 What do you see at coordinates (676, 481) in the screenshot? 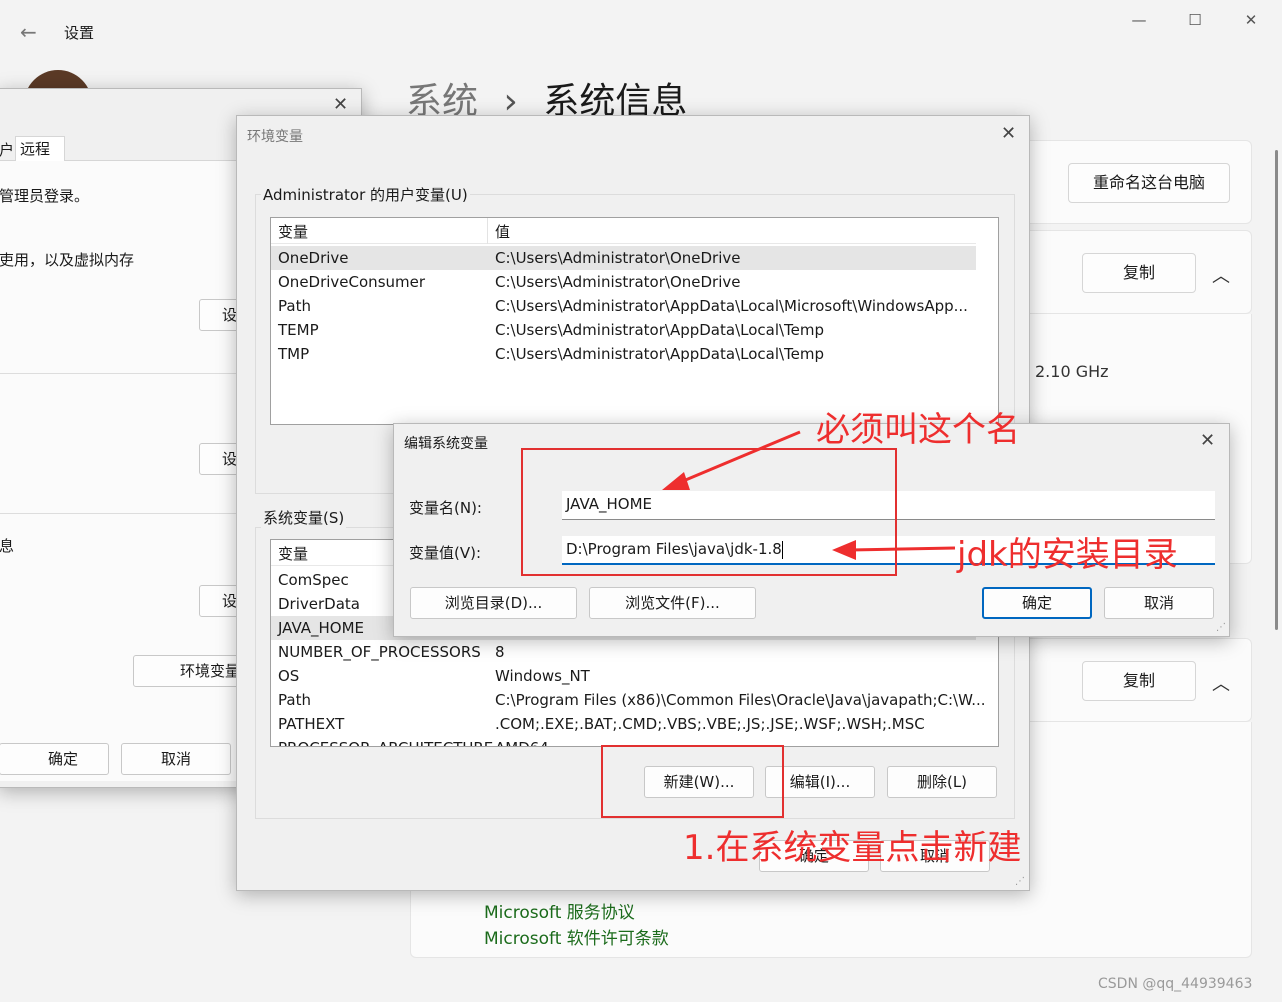
I see `arrow-head-name` at bounding box center [676, 481].